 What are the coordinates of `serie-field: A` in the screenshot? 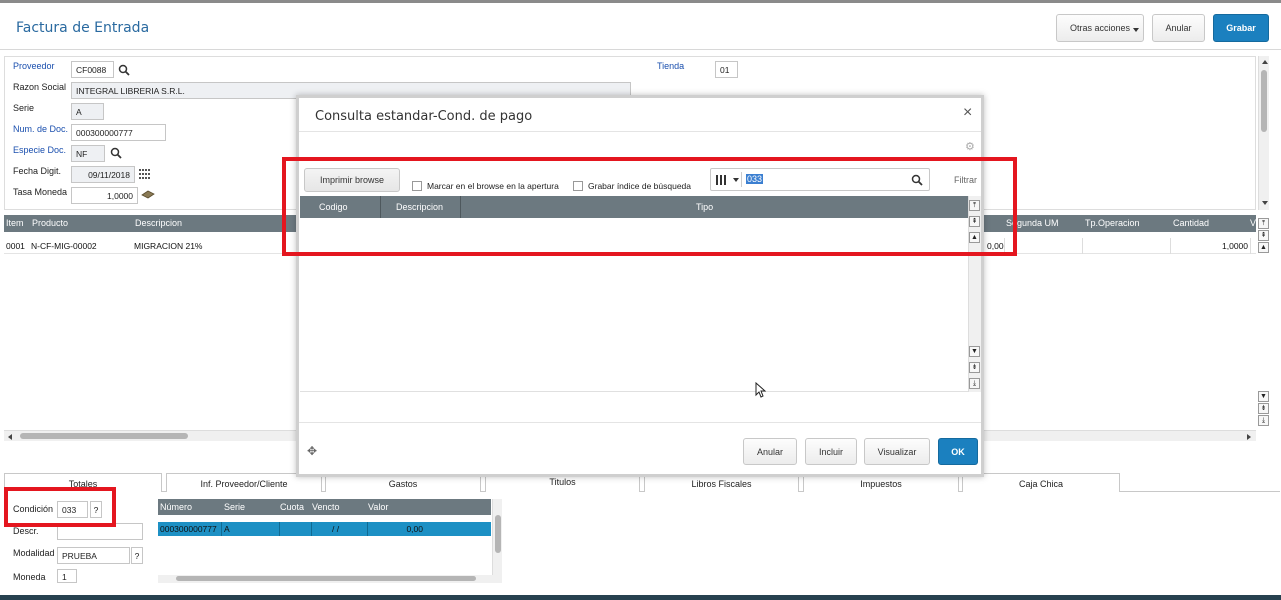 It's located at (87, 111).